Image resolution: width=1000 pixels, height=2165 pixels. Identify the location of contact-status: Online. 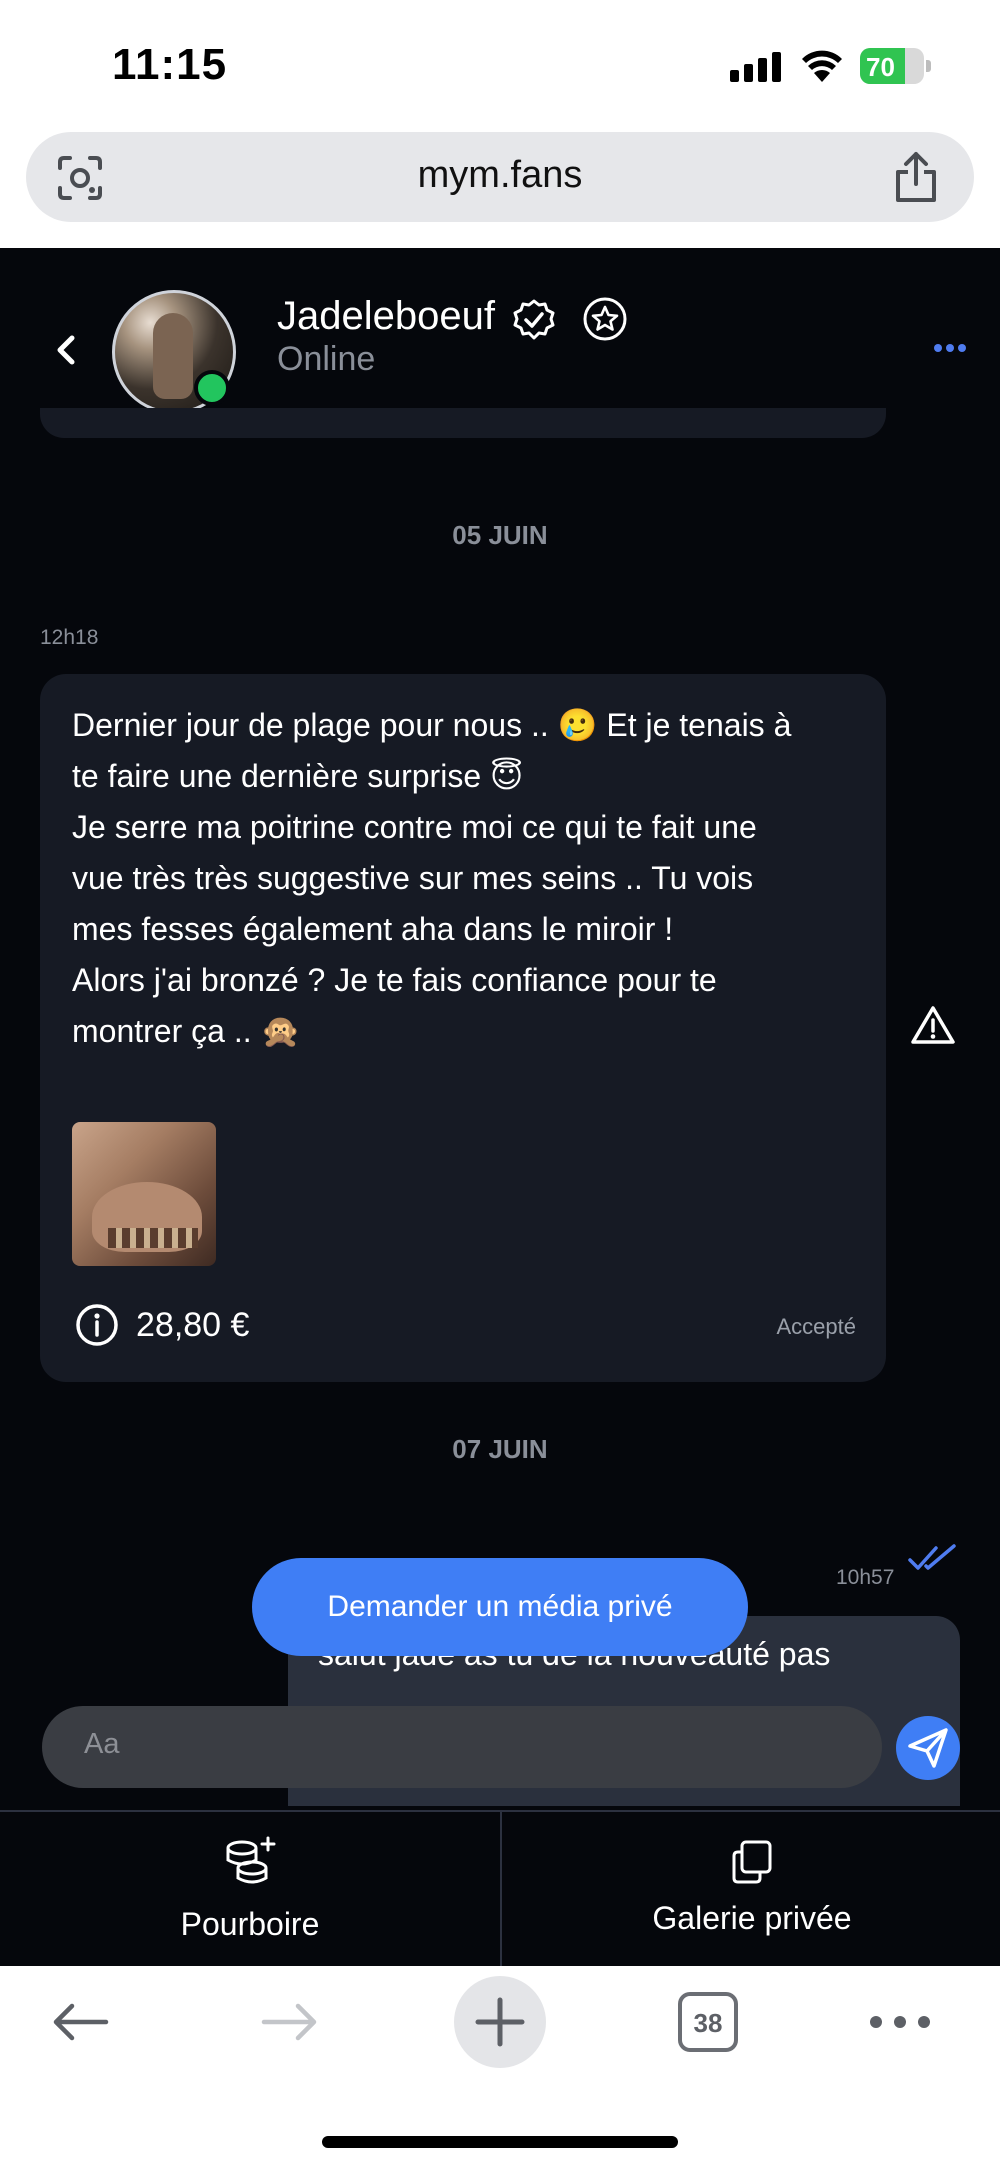
(326, 359).